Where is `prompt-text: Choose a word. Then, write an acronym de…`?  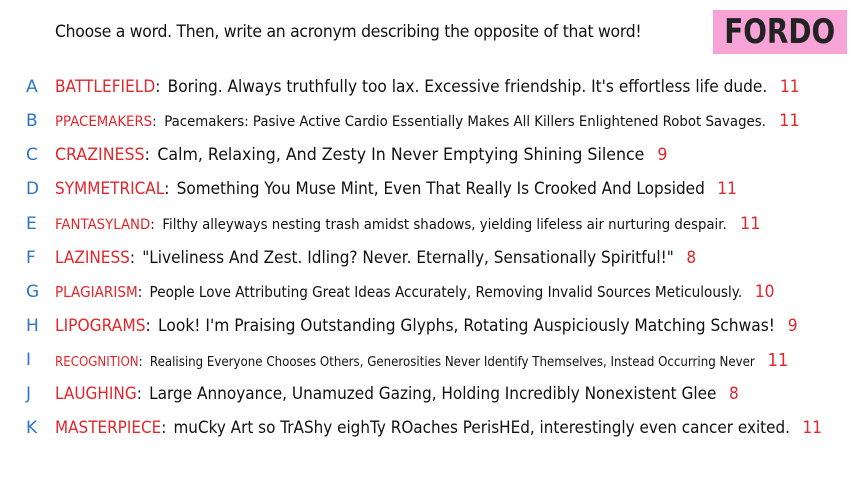 prompt-text: Choose a word. Then, write an acronym de… is located at coordinates (348, 32).